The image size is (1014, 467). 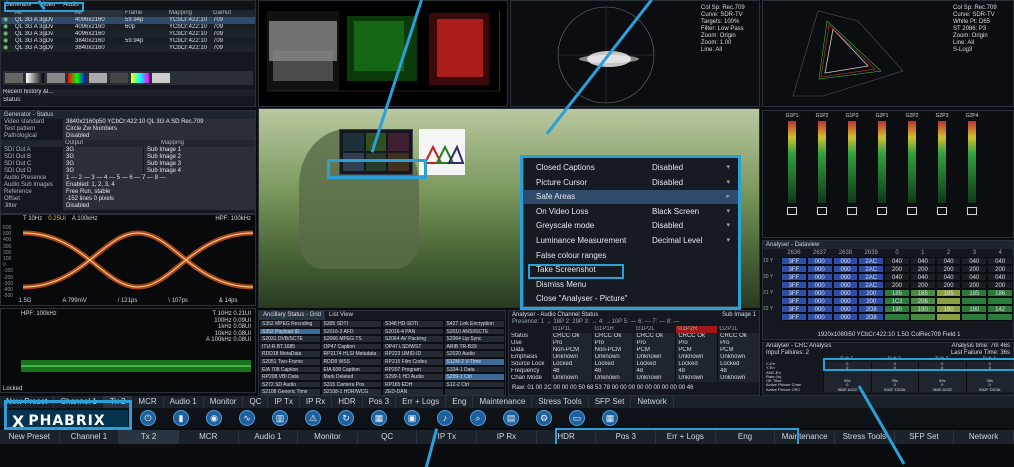 I want to click on refresh-icon: ↻, so click(x=346, y=418).